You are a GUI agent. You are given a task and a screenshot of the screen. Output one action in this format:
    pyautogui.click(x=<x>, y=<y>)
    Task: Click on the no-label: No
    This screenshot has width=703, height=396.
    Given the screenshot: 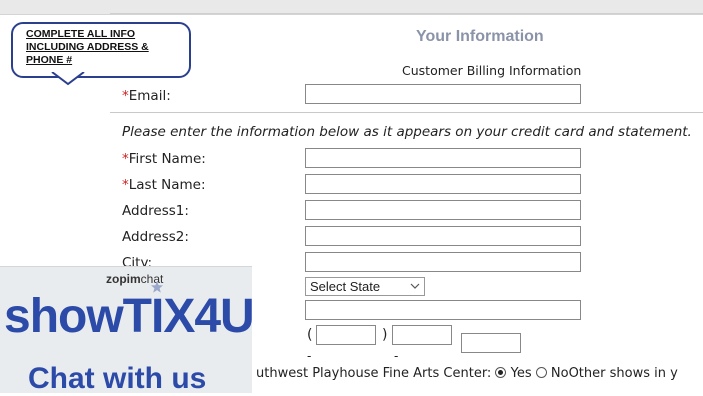 What is the action you would take?
    pyautogui.click(x=559, y=373)
    